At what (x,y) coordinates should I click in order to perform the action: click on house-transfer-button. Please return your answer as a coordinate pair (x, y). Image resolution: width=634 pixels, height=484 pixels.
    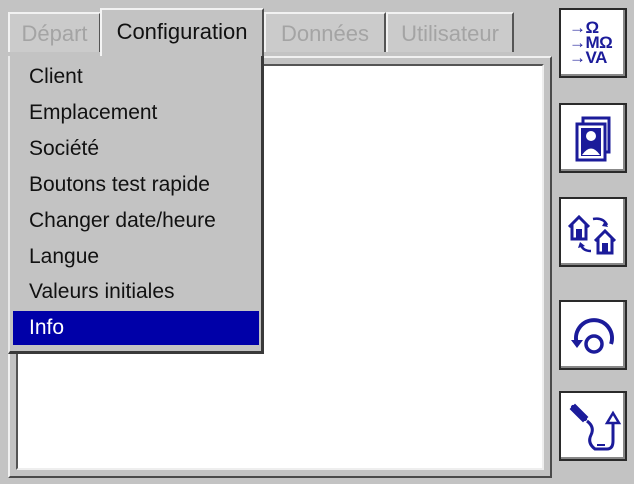
    Looking at the image, I should click on (593, 232).